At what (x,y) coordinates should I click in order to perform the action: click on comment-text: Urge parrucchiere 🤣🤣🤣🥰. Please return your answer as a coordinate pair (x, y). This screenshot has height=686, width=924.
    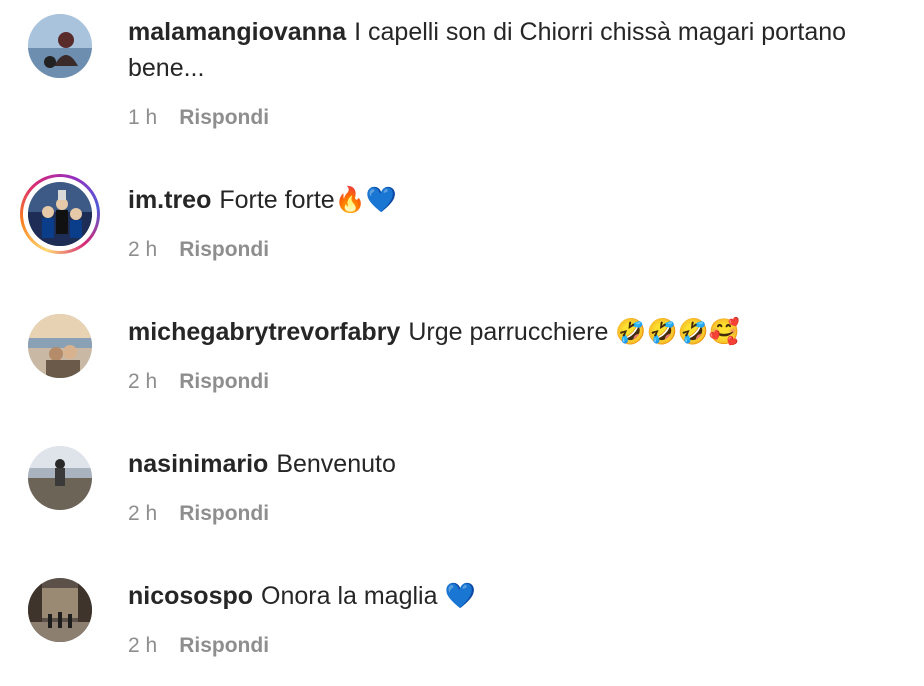
    Looking at the image, I should click on (574, 332).